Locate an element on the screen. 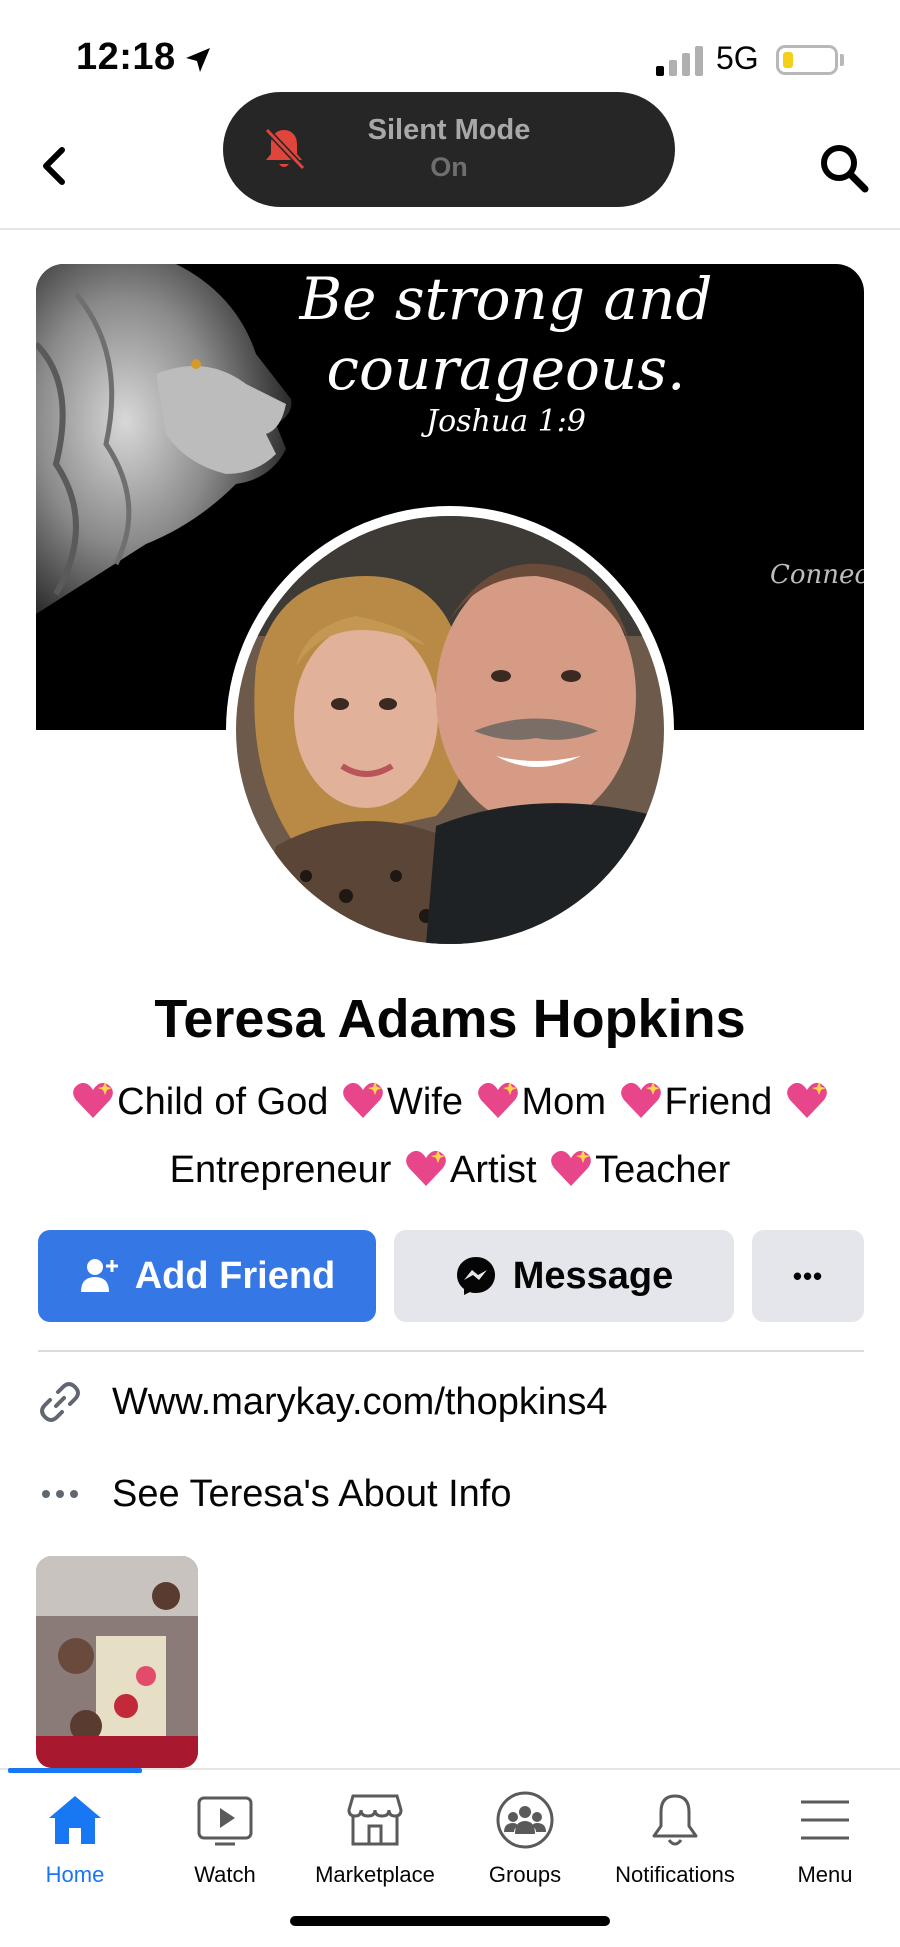 The image size is (900, 1947). about-info-row: See Teresa's About Info is located at coordinates (451, 1494).